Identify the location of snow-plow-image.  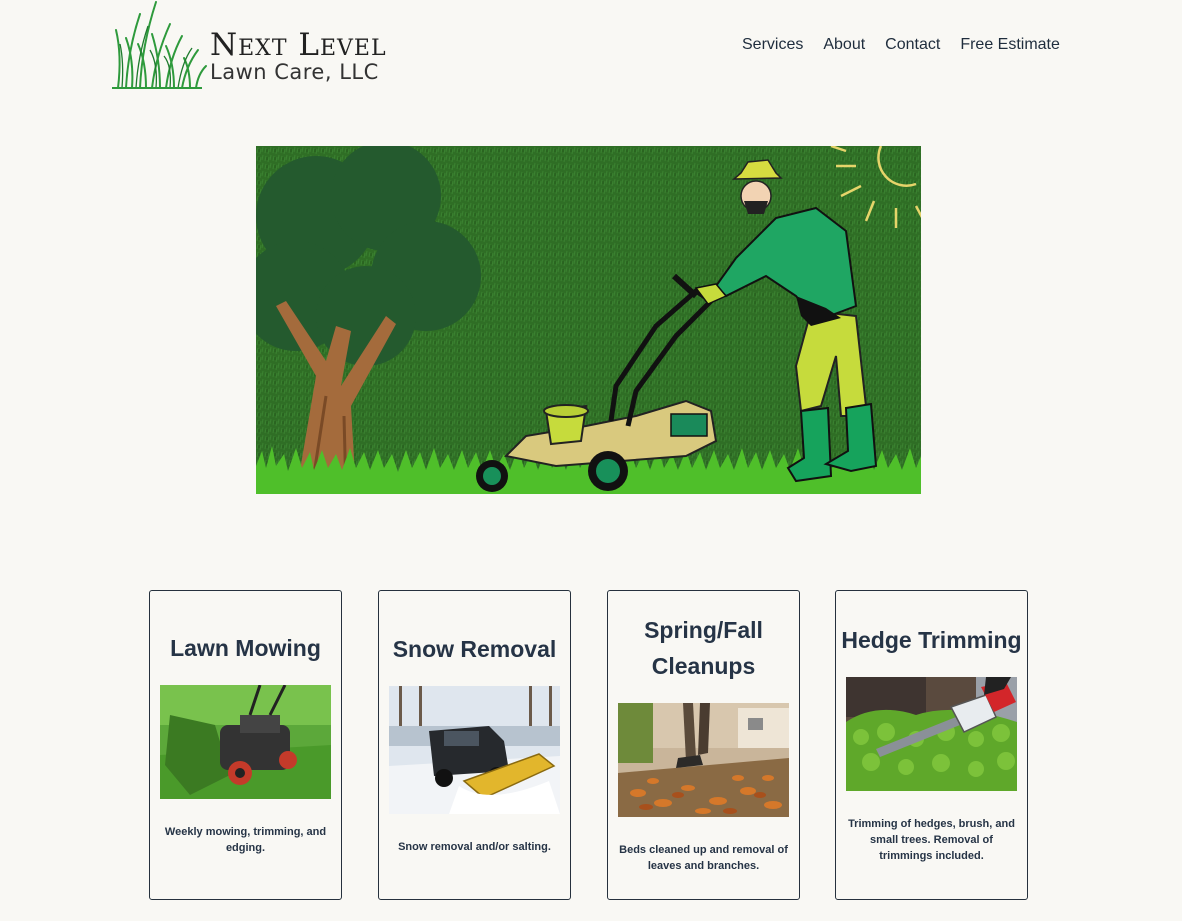
(474, 750).